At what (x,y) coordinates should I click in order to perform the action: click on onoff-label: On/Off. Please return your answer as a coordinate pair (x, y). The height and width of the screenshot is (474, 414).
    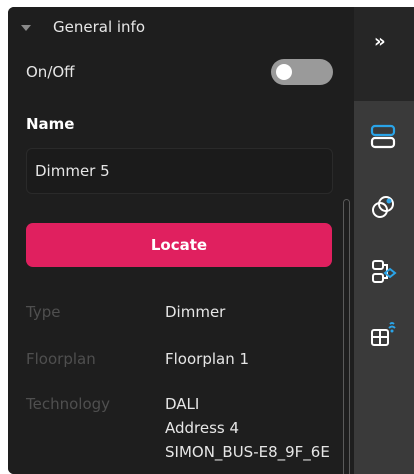
    Looking at the image, I should click on (50, 72).